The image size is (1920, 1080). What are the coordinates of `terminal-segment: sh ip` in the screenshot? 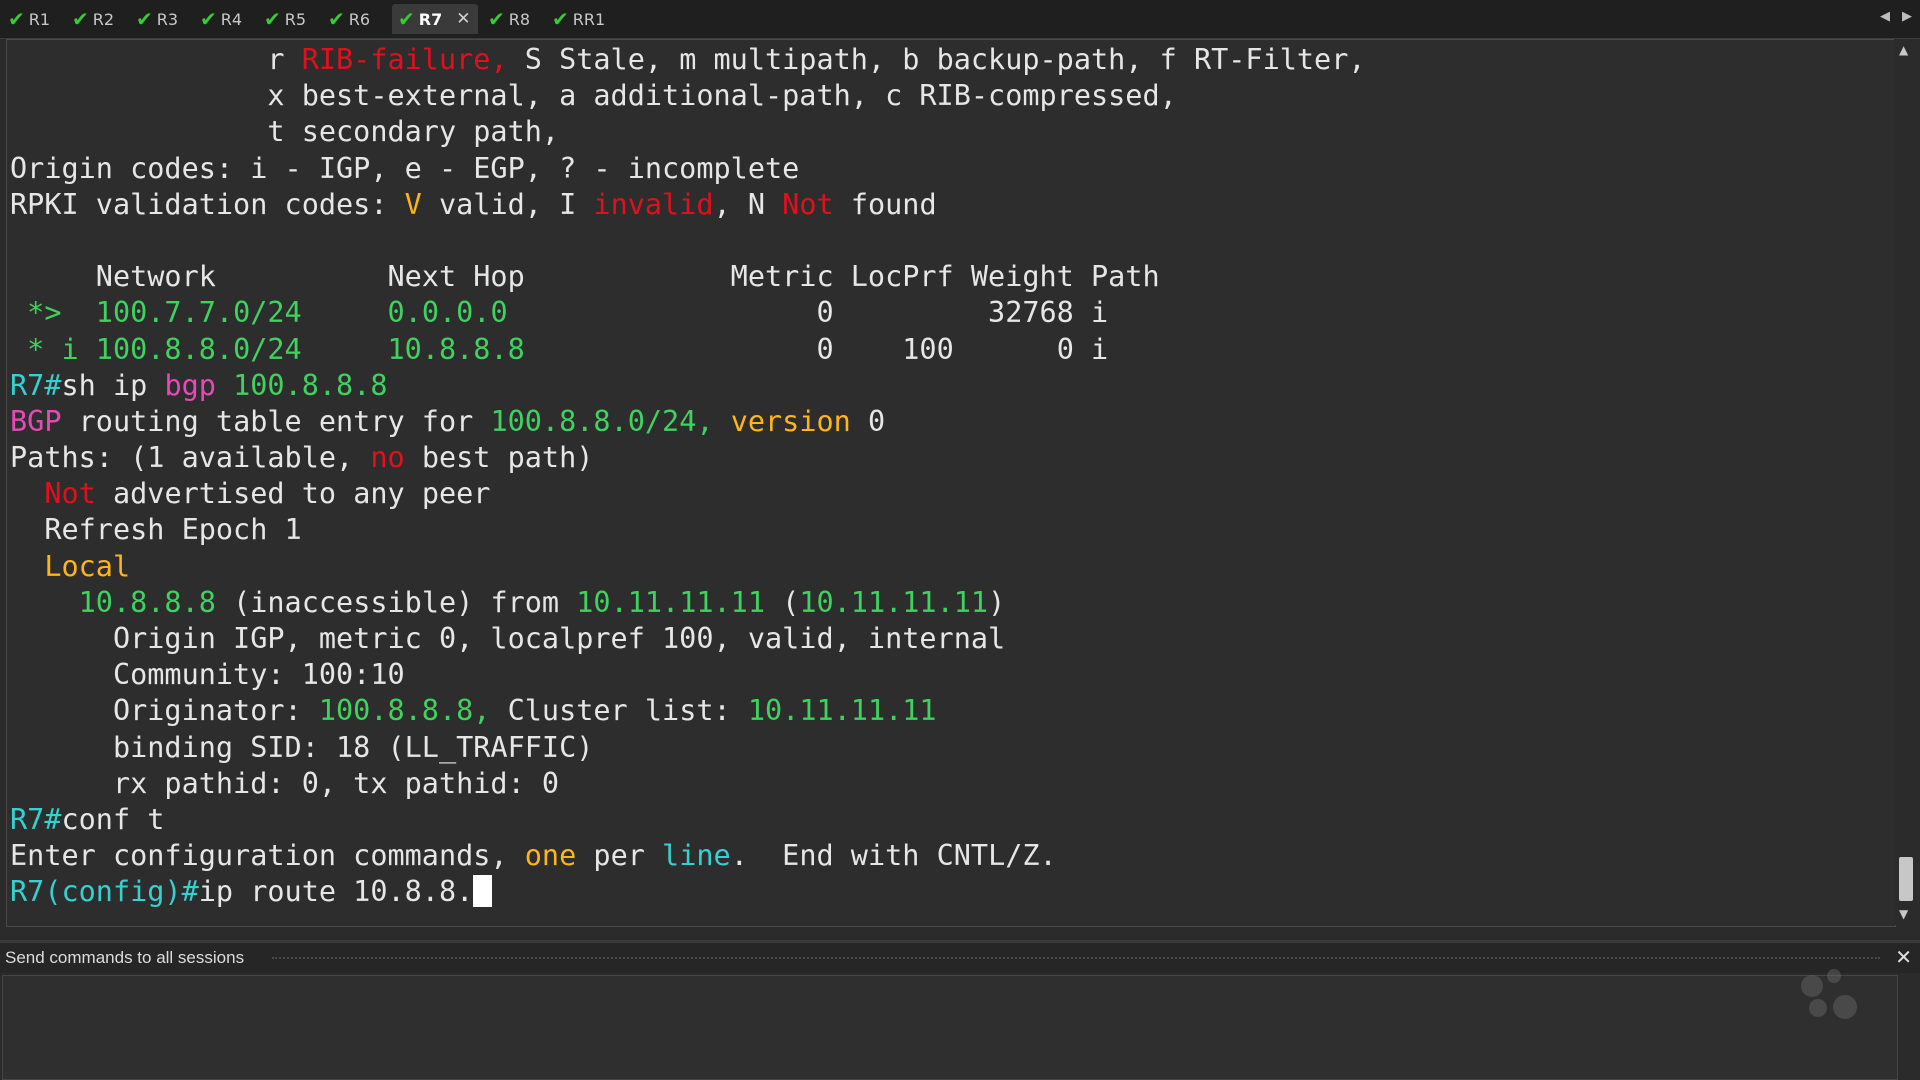 It's located at (113, 385).